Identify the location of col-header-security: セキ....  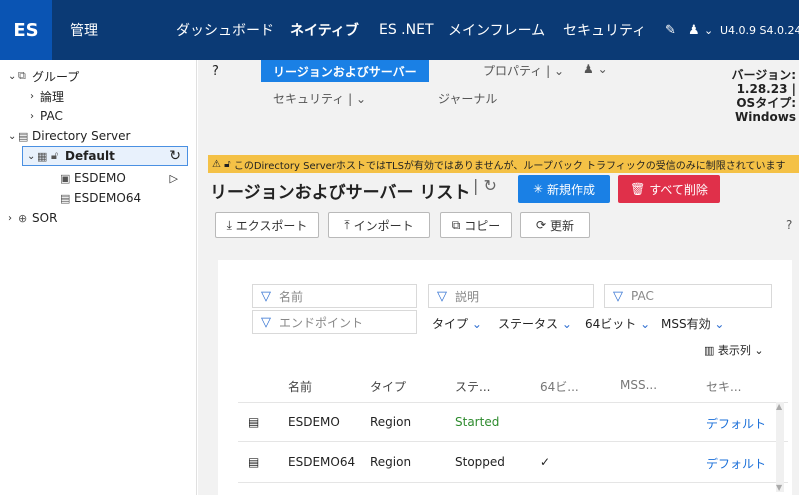
(723, 386).